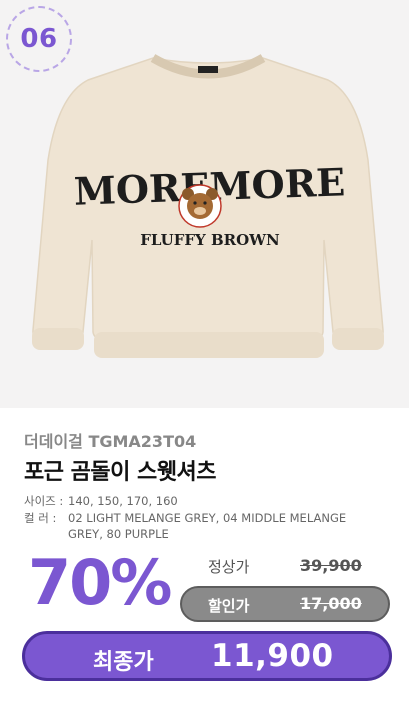 Image resolution: width=409 pixels, height=714 pixels. Describe the element at coordinates (272, 656) in the screenshot. I see `final-price: 11,900` at that location.